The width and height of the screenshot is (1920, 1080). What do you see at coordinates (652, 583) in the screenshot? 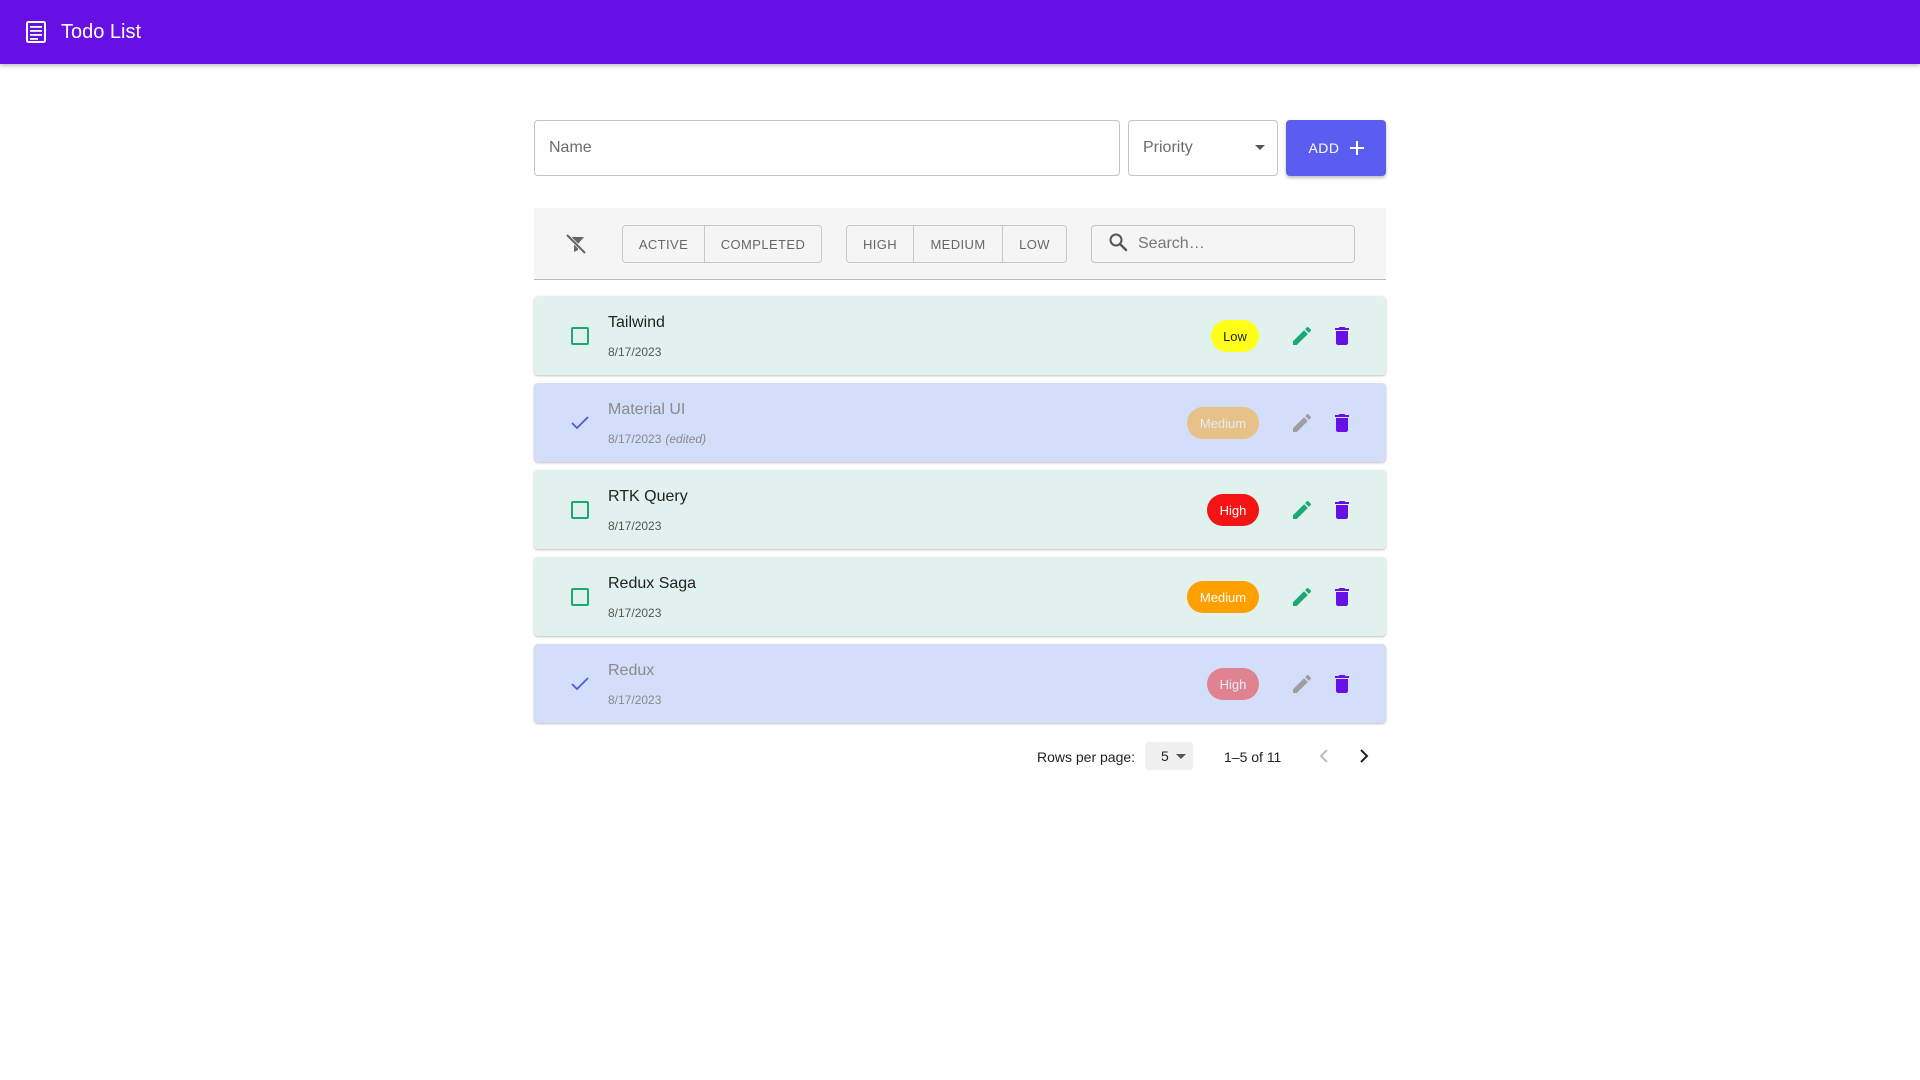
I see `todo-name: Redux Saga` at bounding box center [652, 583].